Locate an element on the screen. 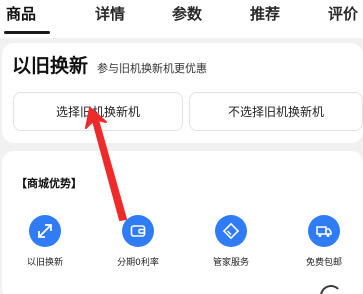 The image size is (363, 294). select-trade-in-button: 选择旧机换新机 is located at coordinates (98, 111).